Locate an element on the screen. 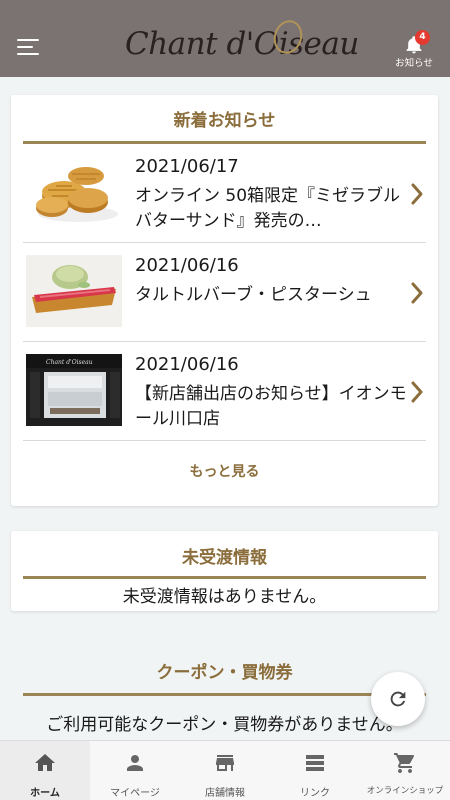 This screenshot has width=450, height=800. undelivered-message: 未受渡情報はありません。 is located at coordinates (224, 597).